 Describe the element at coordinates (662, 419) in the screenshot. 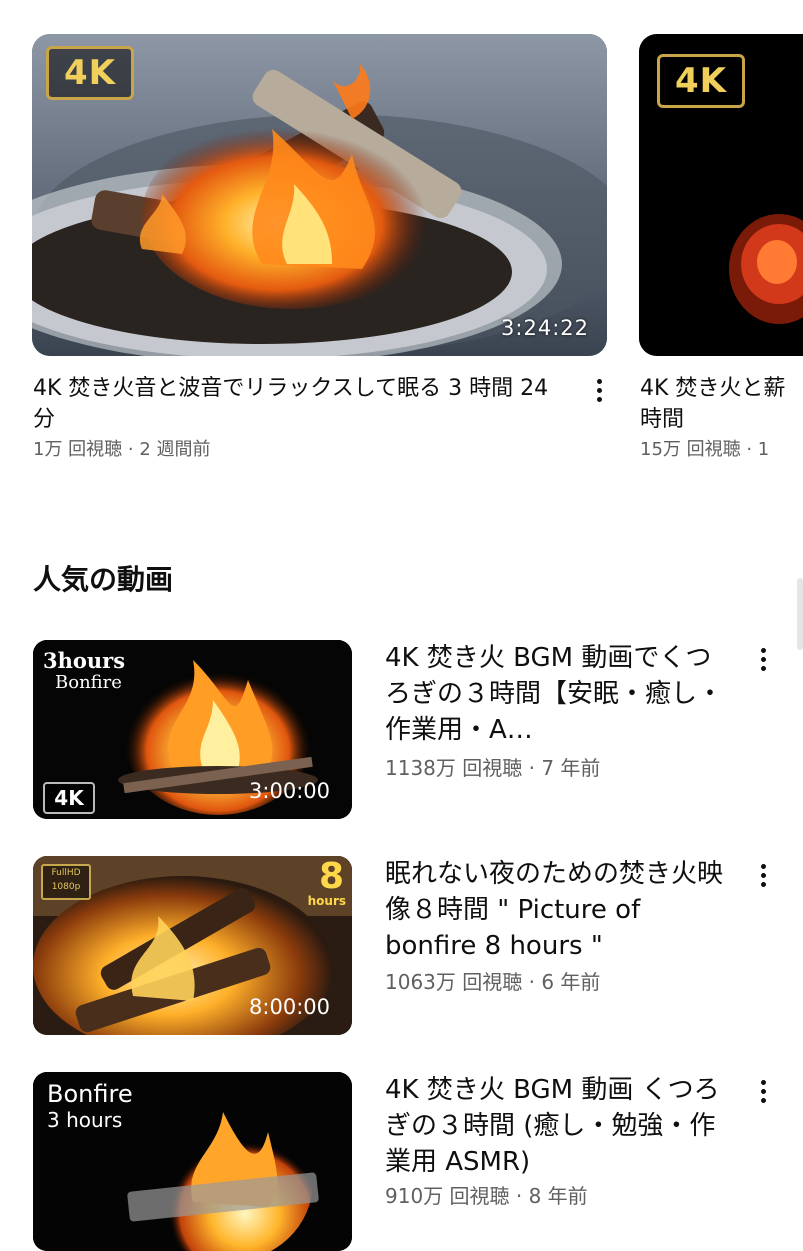

I see `video-title-line2: 時間` at that location.